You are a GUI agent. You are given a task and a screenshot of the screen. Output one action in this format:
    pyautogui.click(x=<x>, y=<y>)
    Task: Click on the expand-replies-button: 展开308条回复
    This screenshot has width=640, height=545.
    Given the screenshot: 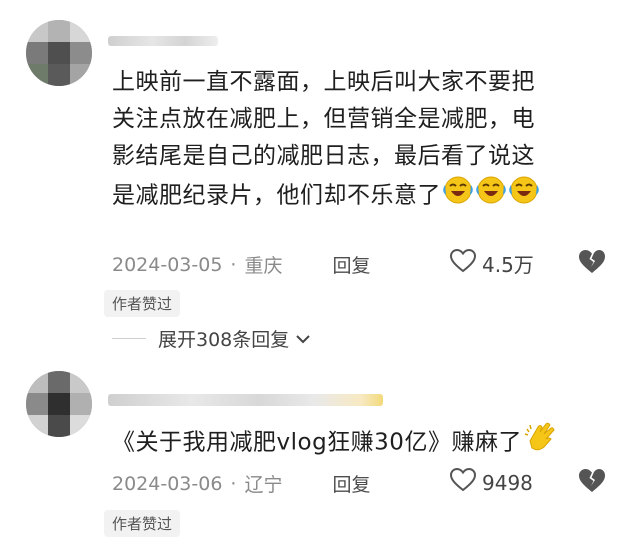 What is the action you would take?
    pyautogui.click(x=211, y=338)
    